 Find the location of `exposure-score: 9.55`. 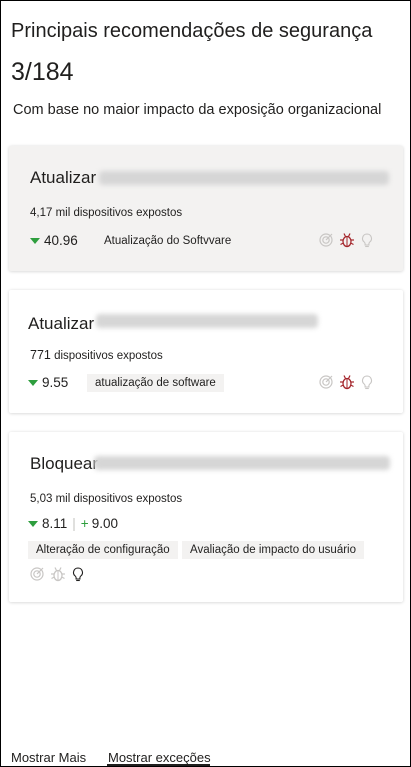

exposure-score: 9.55 is located at coordinates (48, 382).